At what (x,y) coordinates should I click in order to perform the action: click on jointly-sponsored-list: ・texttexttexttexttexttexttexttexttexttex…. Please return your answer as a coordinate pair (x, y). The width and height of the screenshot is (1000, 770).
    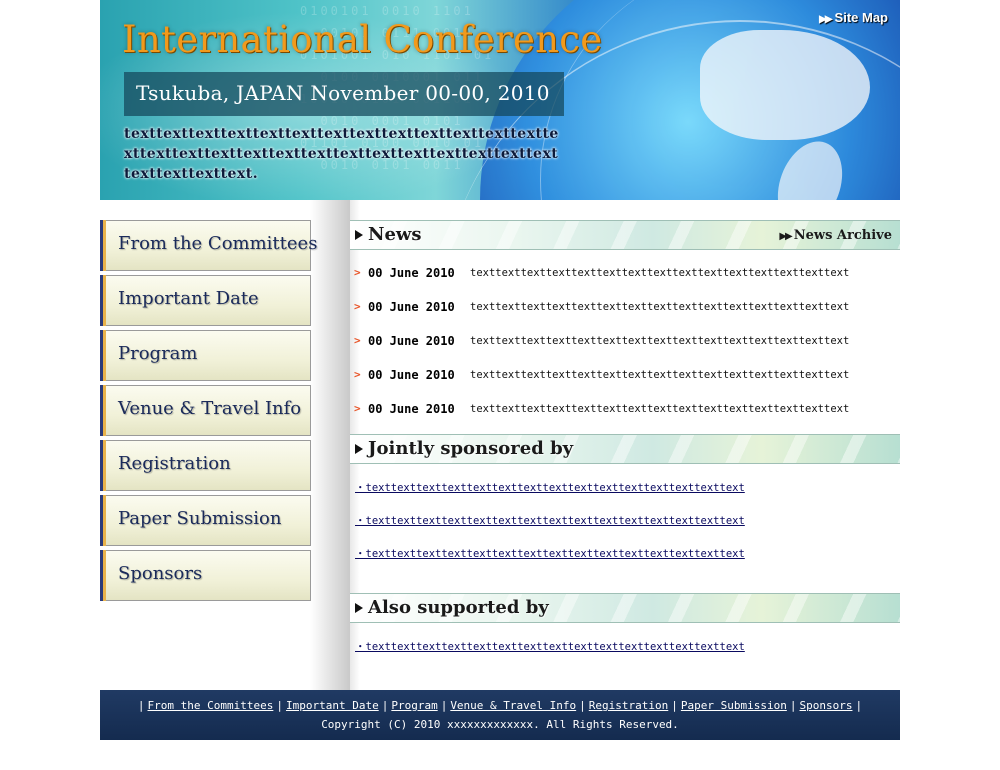
    Looking at the image, I should click on (625, 528).